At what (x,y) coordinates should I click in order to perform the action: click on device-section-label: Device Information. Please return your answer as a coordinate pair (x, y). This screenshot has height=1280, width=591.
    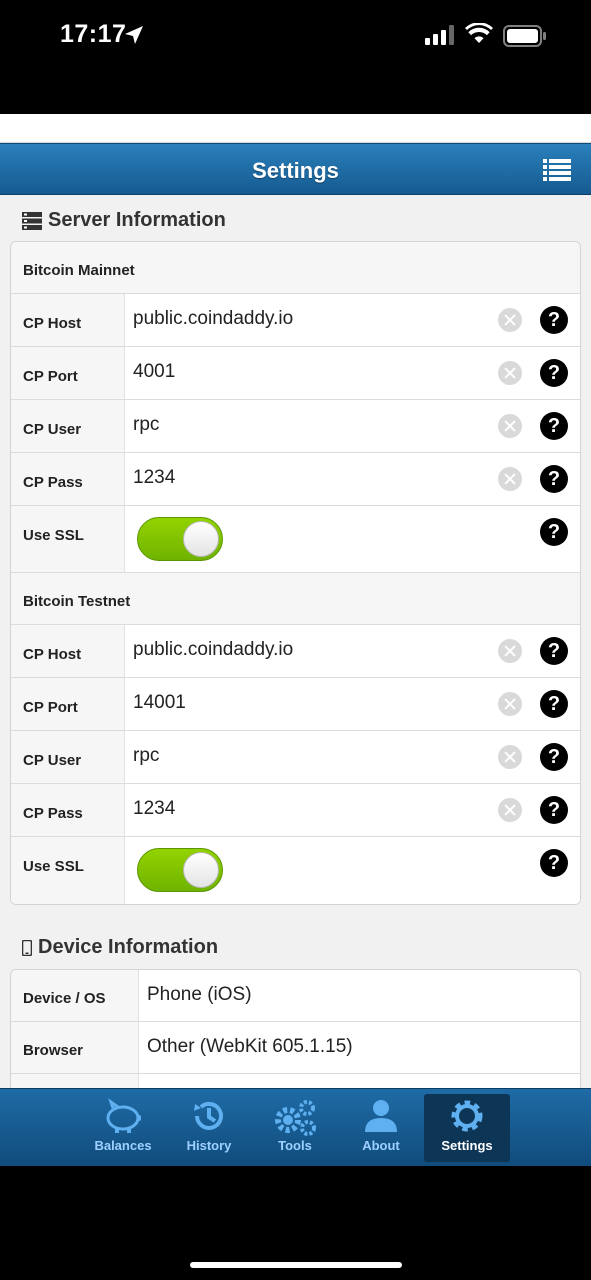
    Looking at the image, I should click on (128, 947).